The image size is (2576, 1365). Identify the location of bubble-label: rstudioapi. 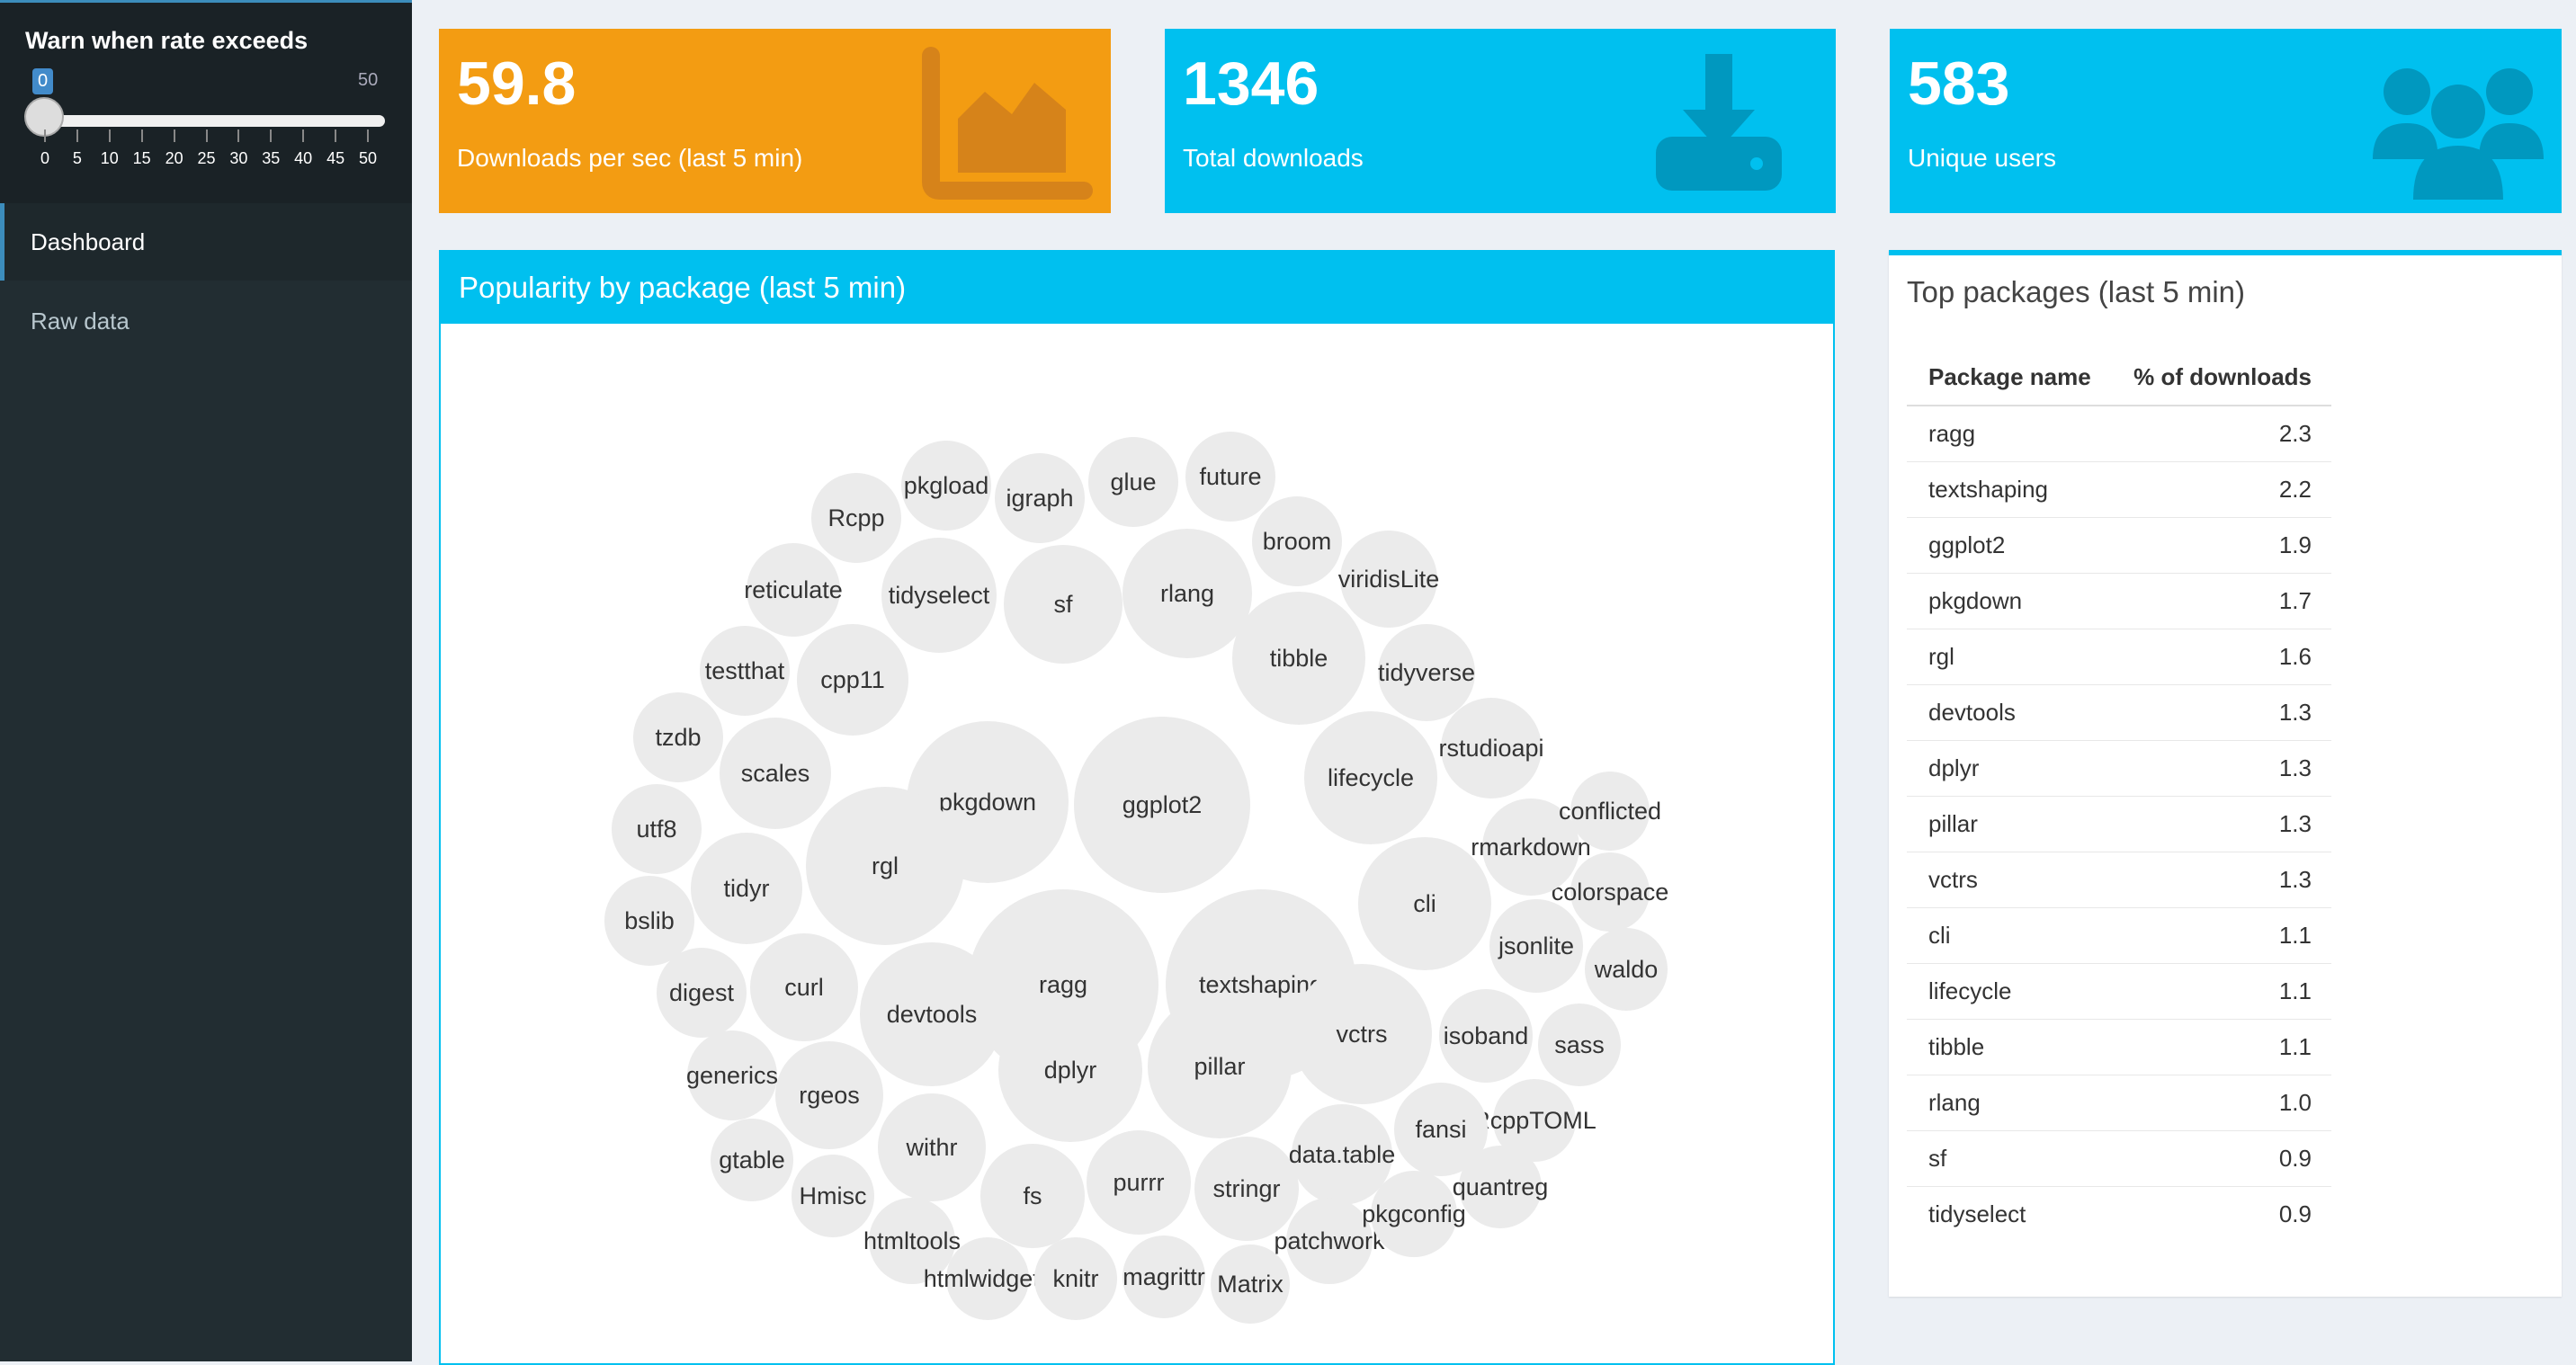
(1490, 748).